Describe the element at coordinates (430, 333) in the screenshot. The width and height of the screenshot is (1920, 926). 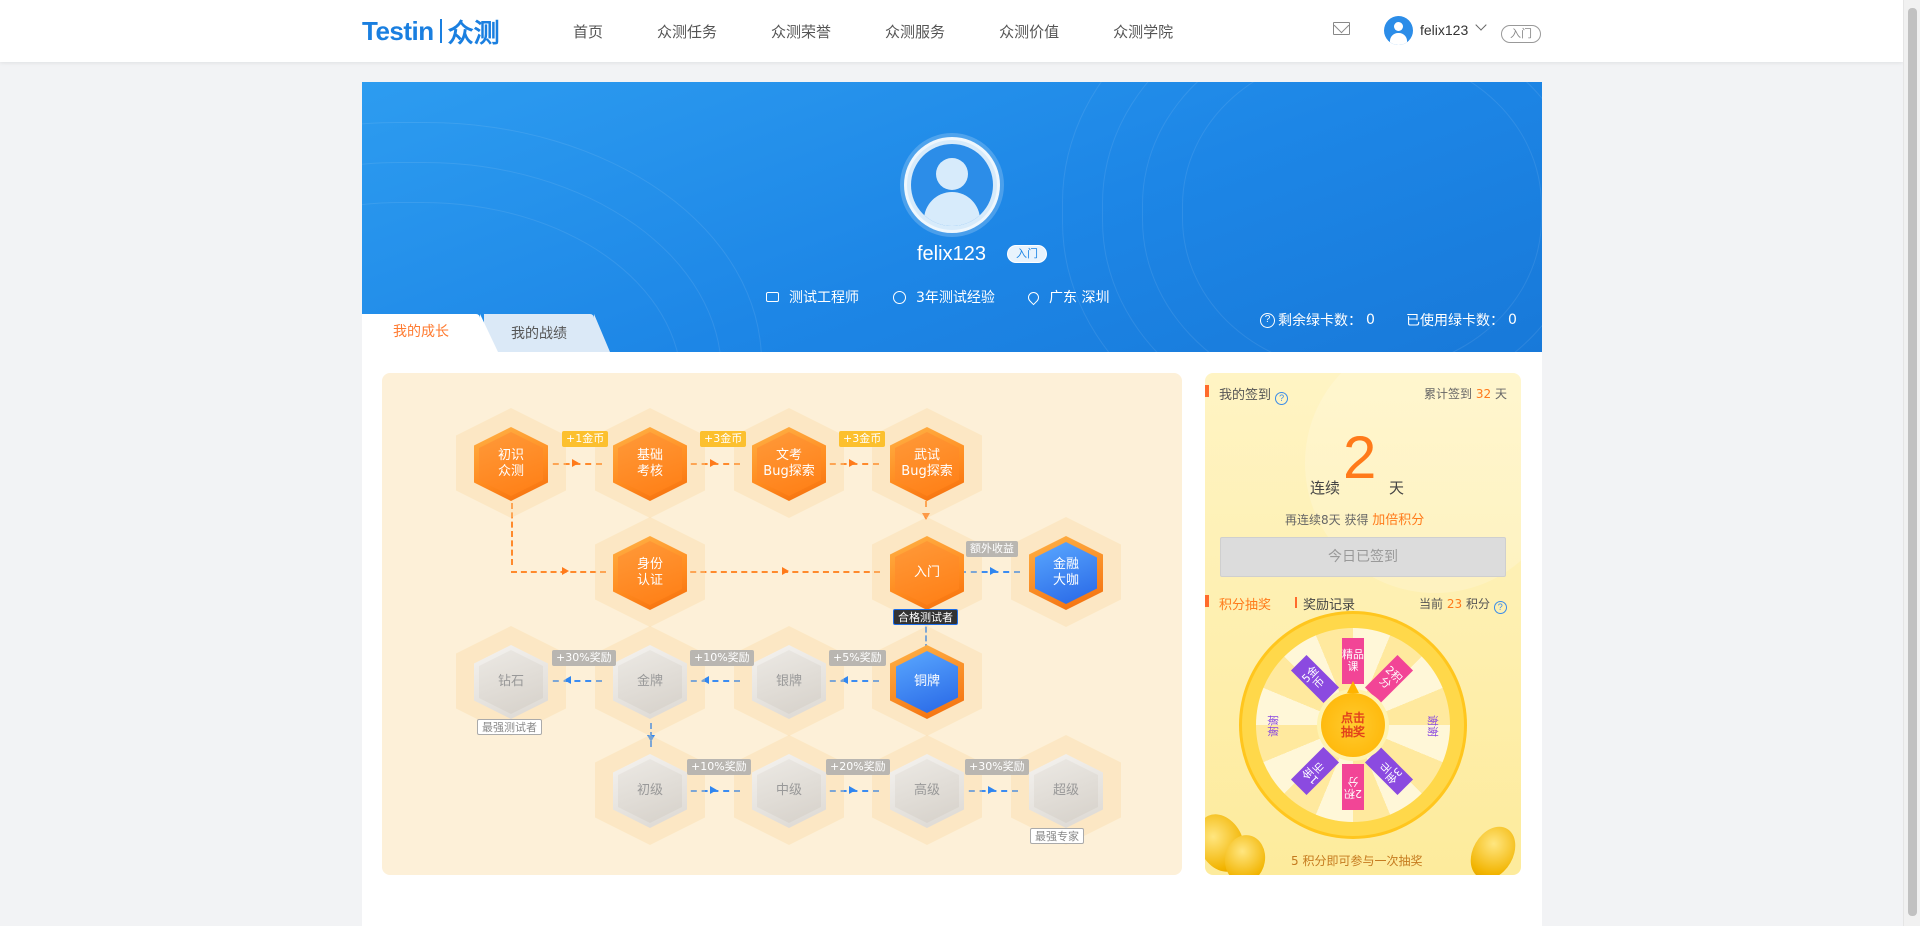
I see `tab-my-growth: 我的成长` at that location.